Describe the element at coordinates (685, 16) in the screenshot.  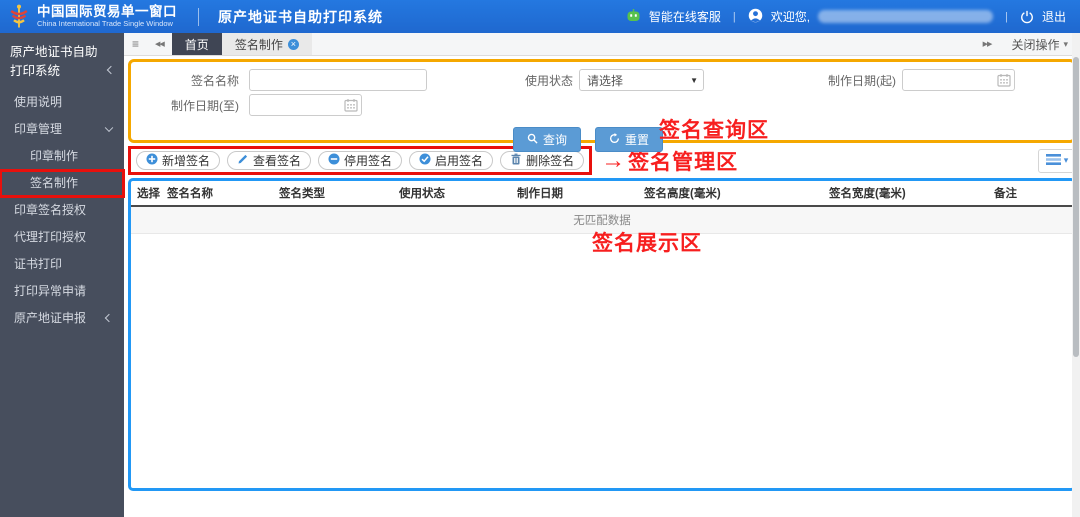
I see `customer-service-link: 智能在线客服` at that location.